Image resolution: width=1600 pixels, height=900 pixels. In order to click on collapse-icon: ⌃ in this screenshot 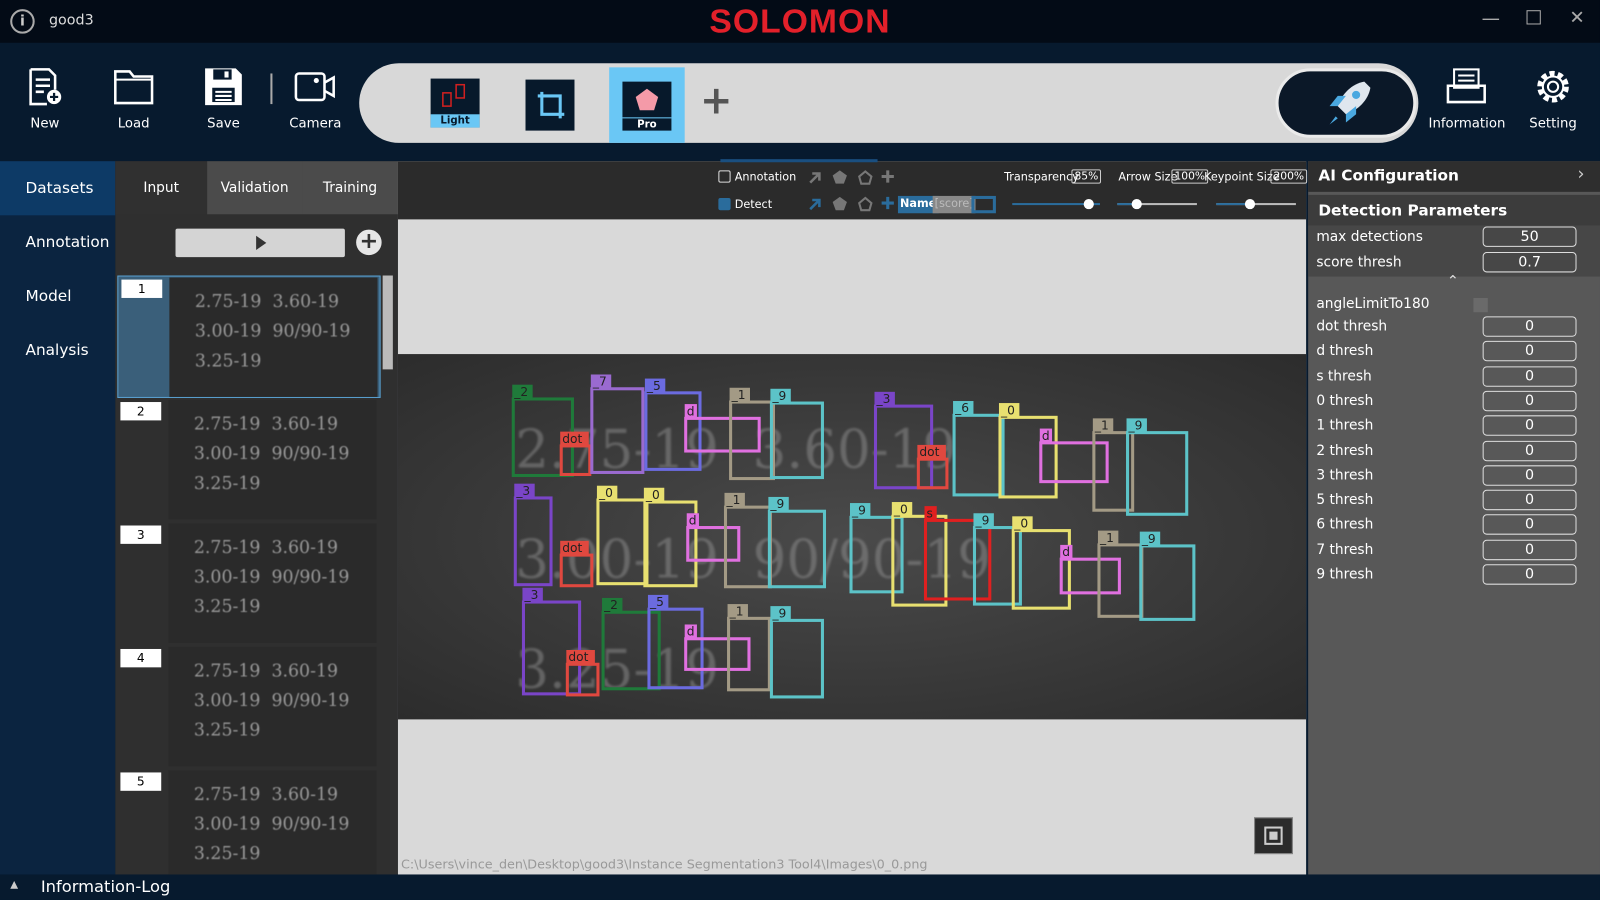, I will do `click(1453, 281)`.